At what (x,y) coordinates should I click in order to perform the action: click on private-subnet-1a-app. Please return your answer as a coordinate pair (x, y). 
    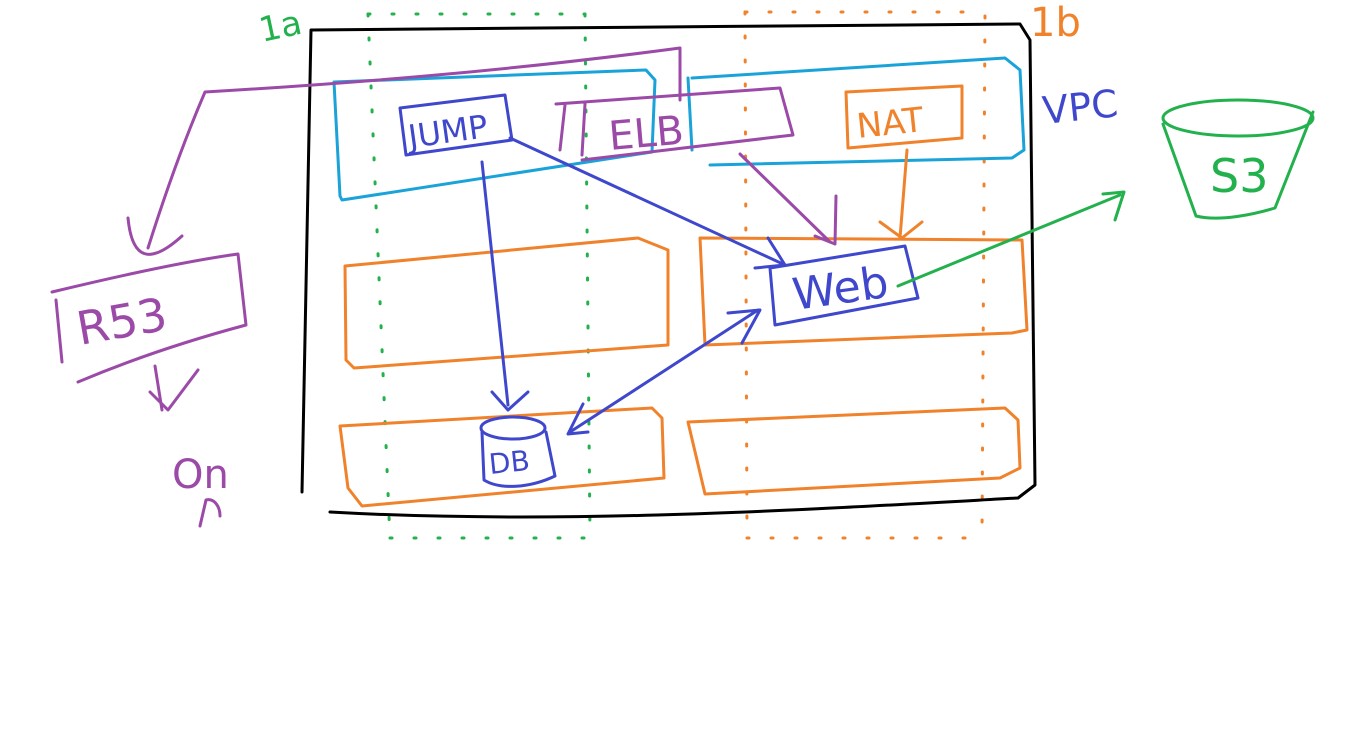
    Looking at the image, I should click on (506, 303).